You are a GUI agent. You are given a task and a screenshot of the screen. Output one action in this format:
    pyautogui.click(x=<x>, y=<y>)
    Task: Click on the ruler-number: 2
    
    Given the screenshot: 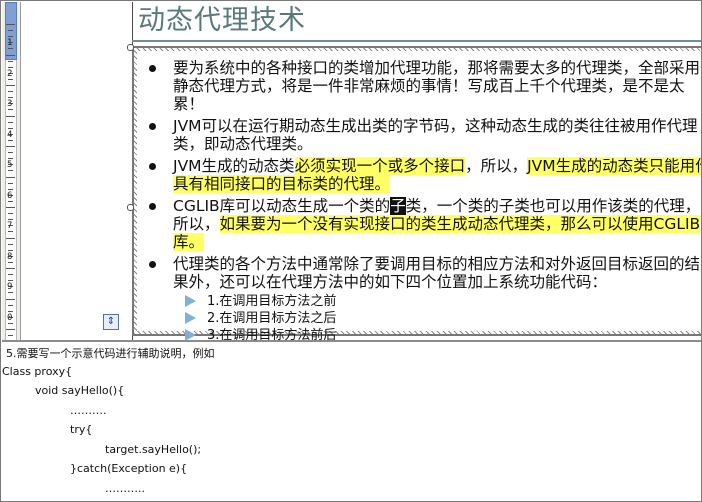 What is the action you would take?
    pyautogui.click(x=10, y=73)
    